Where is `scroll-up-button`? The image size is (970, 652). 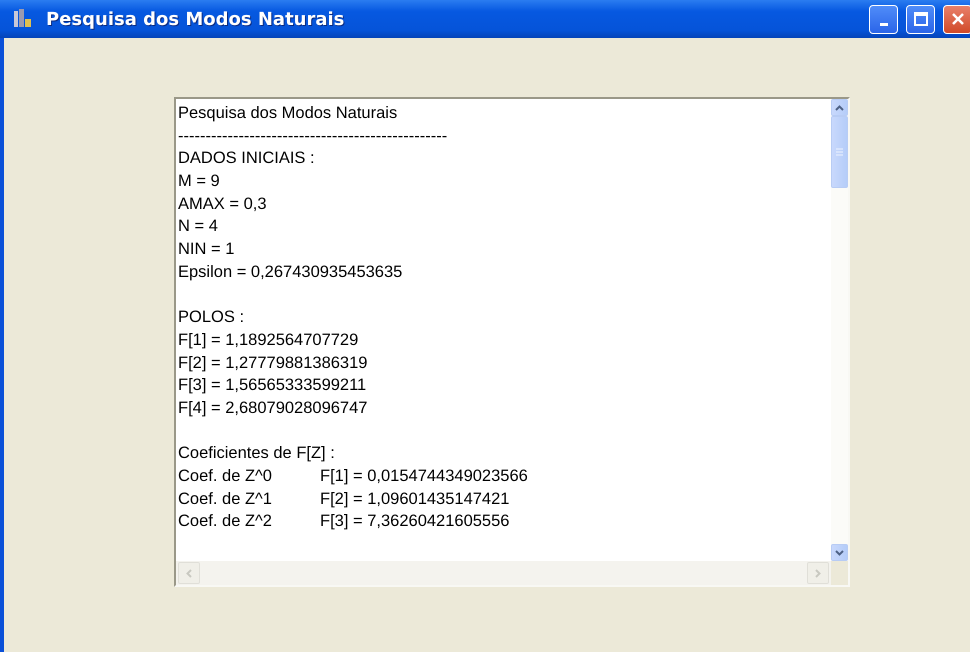
scroll-up-button is located at coordinates (839, 107).